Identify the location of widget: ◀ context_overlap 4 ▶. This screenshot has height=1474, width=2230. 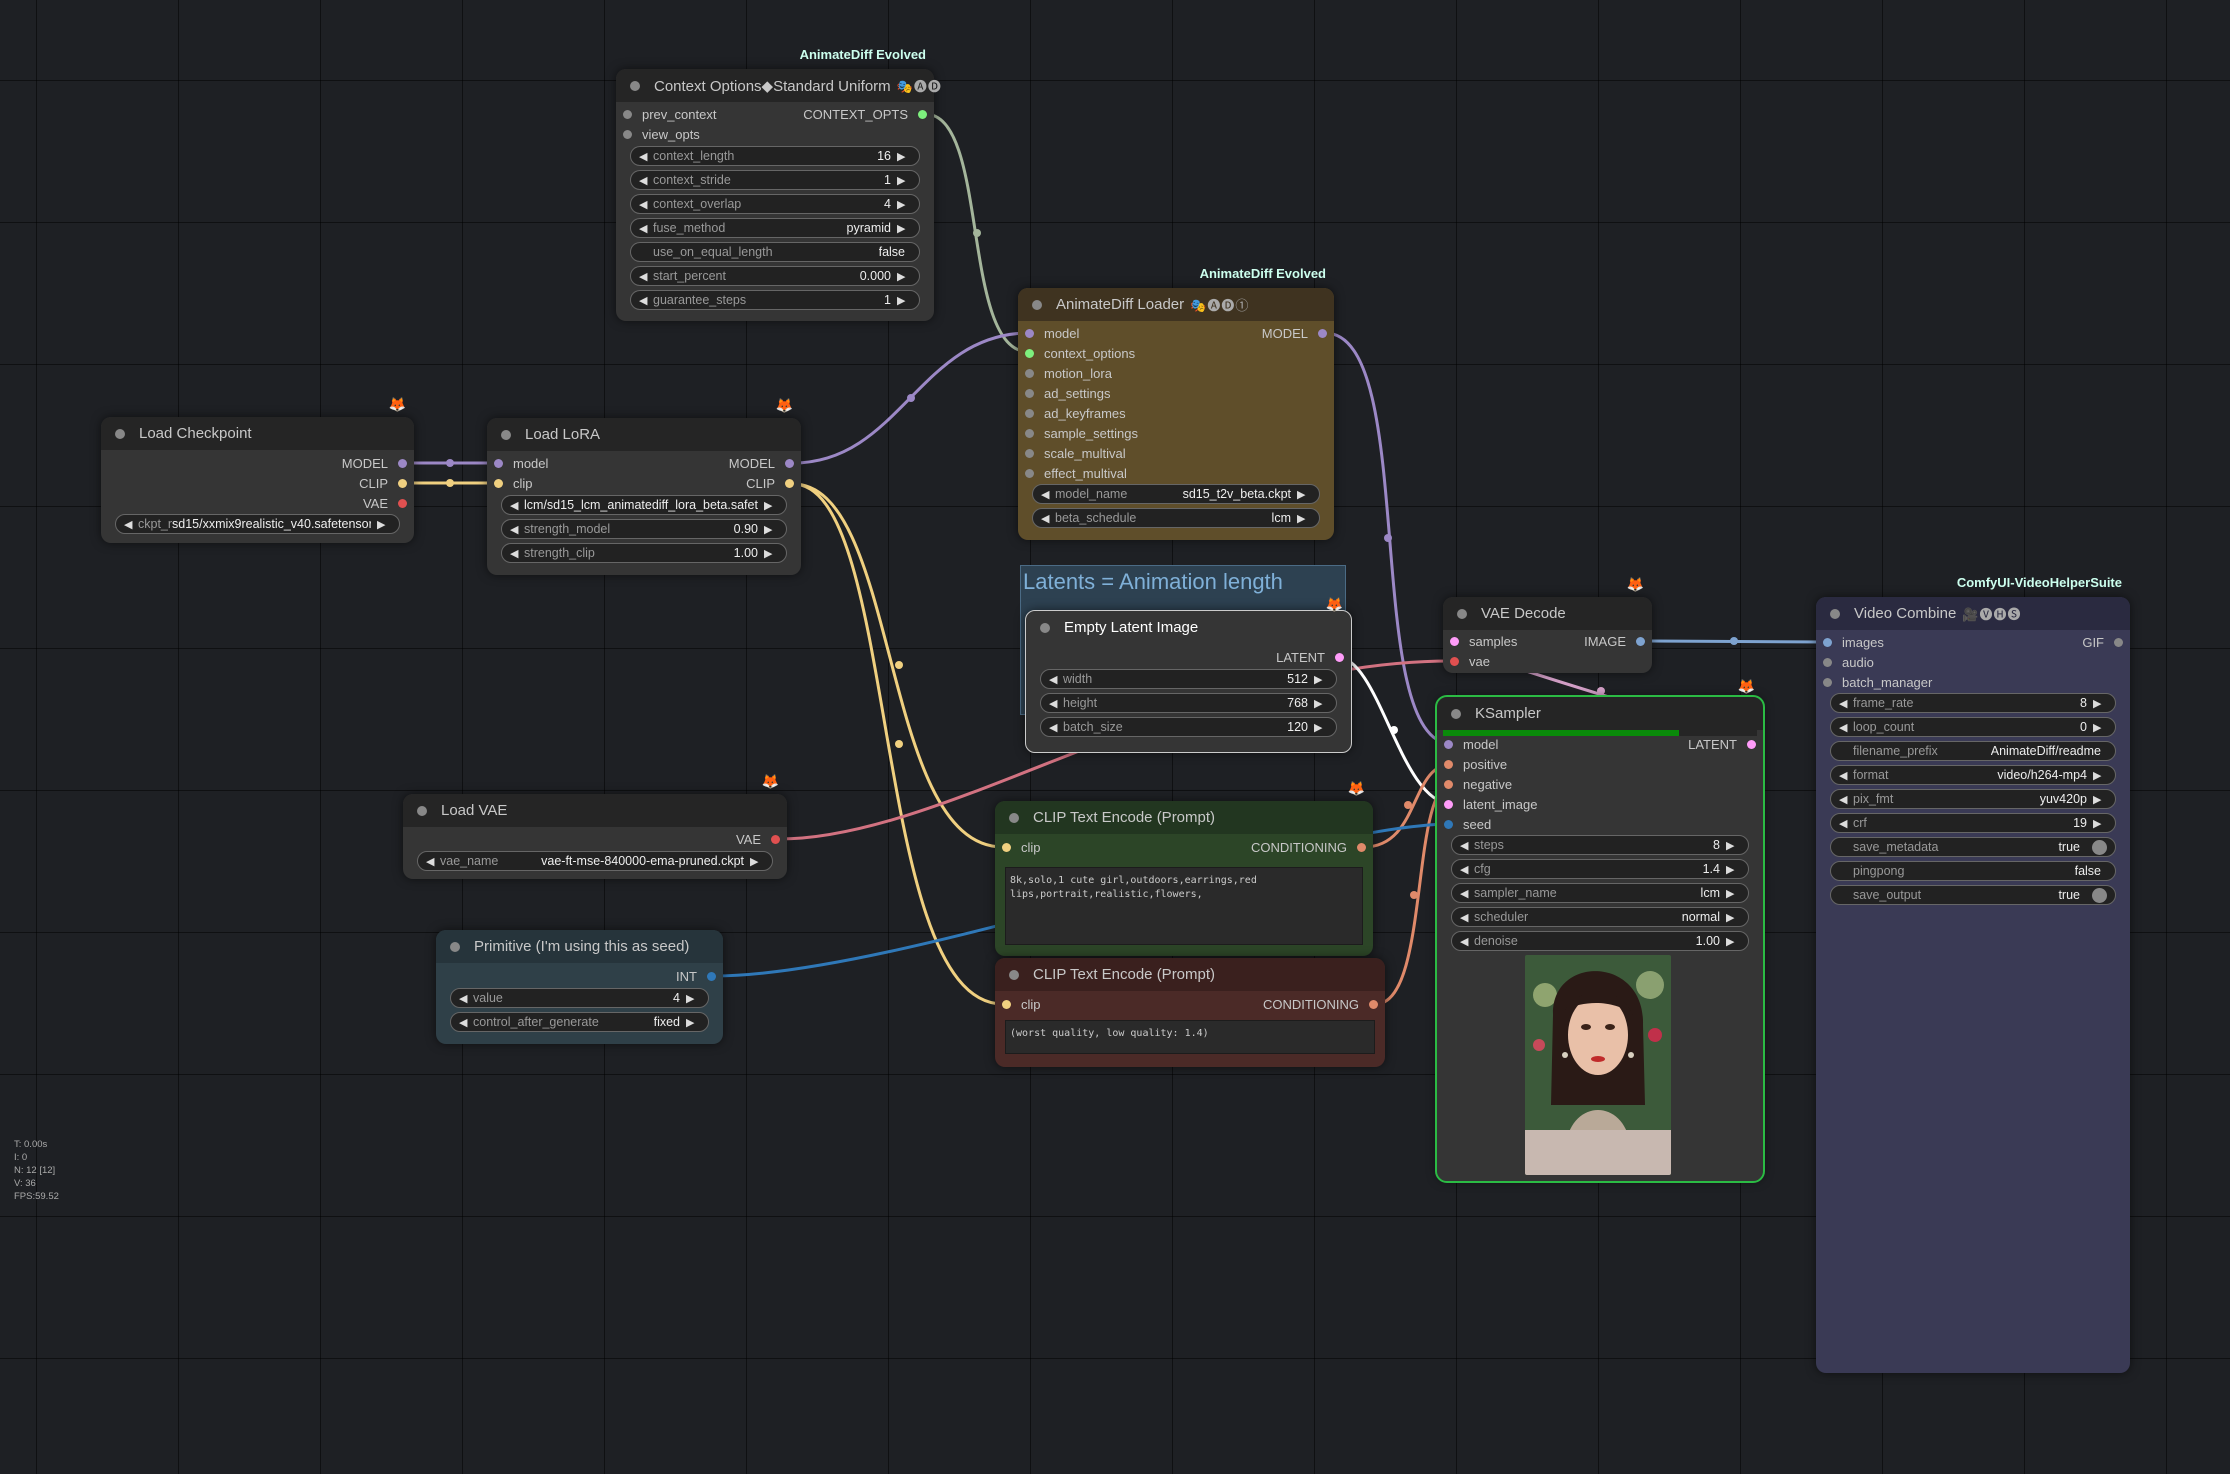
(775, 204).